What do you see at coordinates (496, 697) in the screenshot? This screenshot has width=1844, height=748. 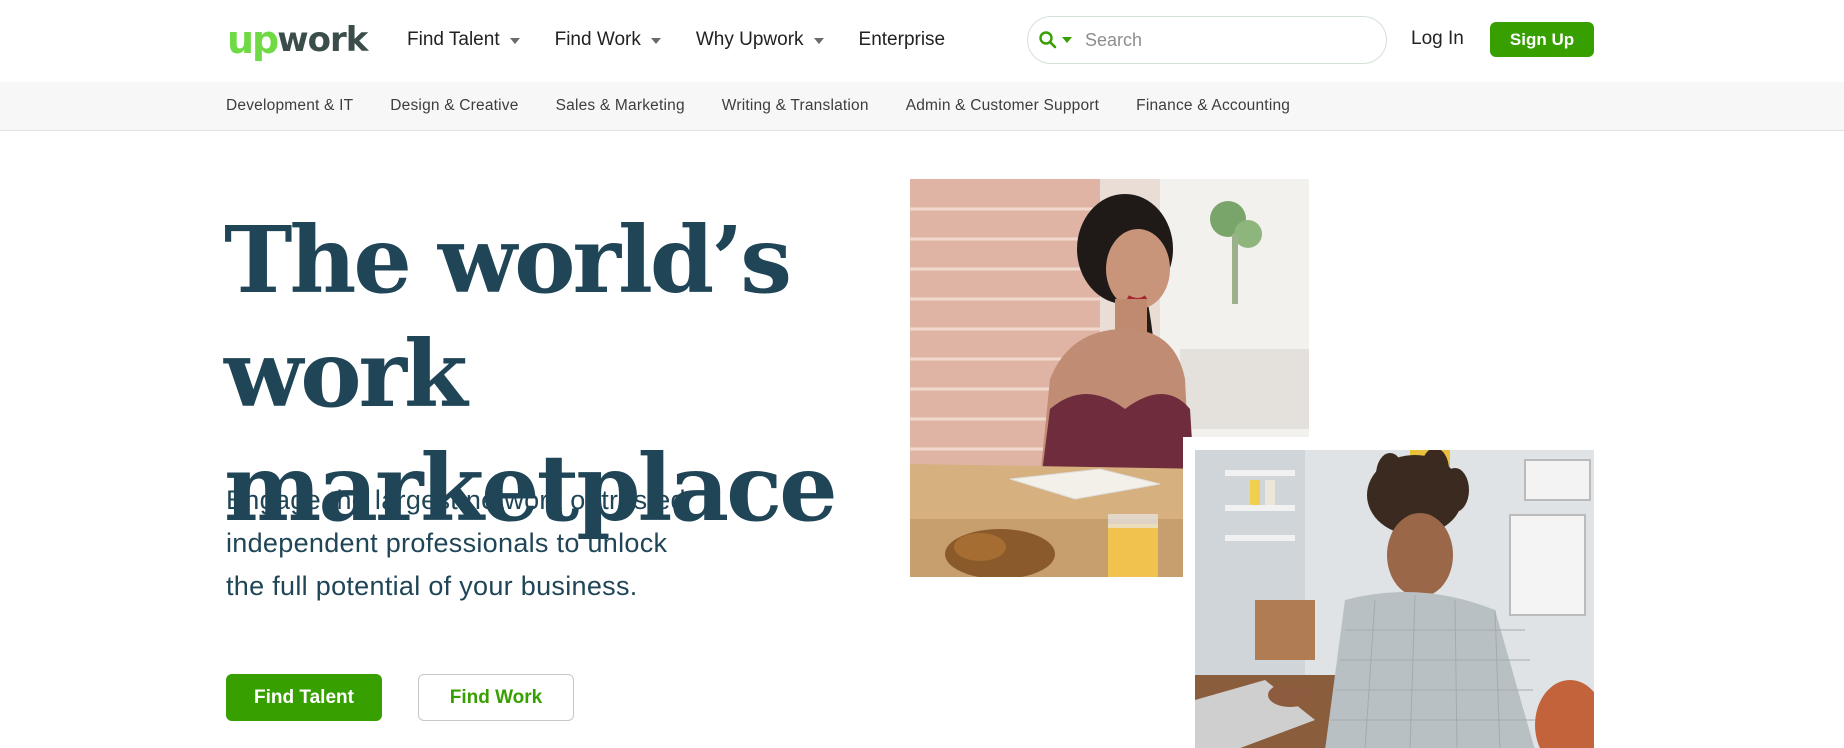 I see `find-work-button: Find Work` at bounding box center [496, 697].